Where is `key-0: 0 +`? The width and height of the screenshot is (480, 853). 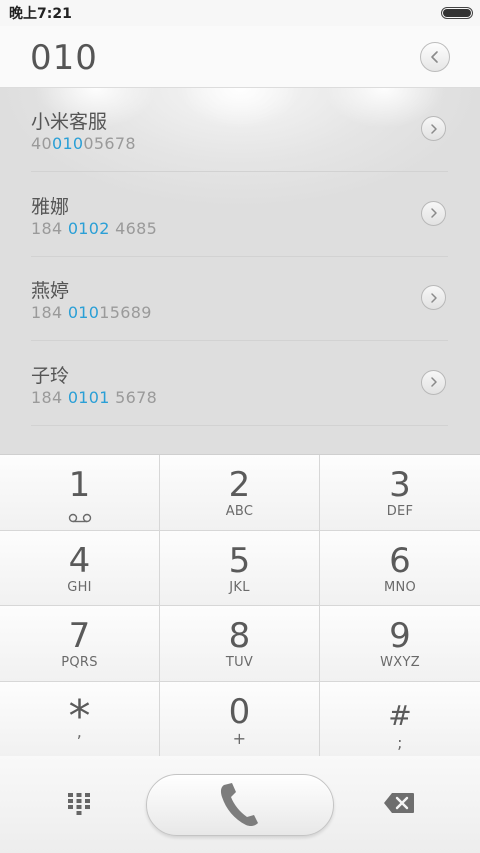
key-0: 0 + is located at coordinates (240, 719).